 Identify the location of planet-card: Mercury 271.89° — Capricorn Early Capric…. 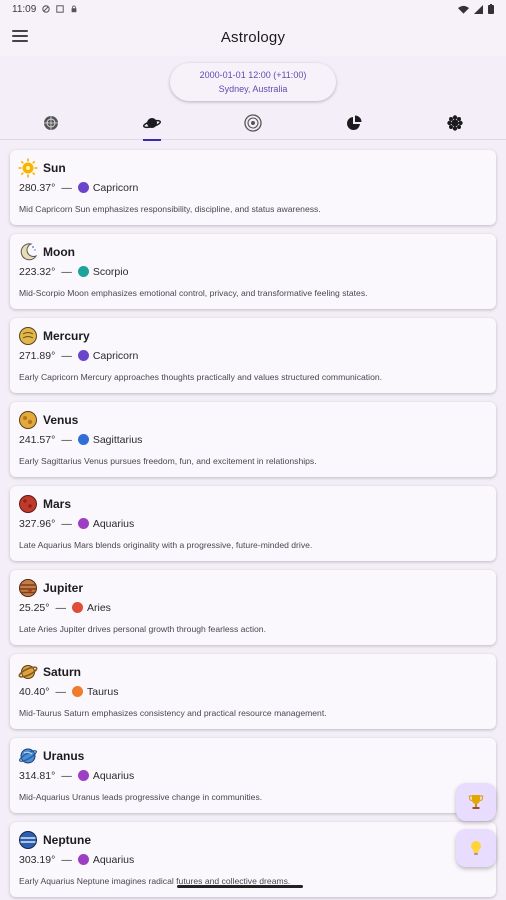
(253, 355).